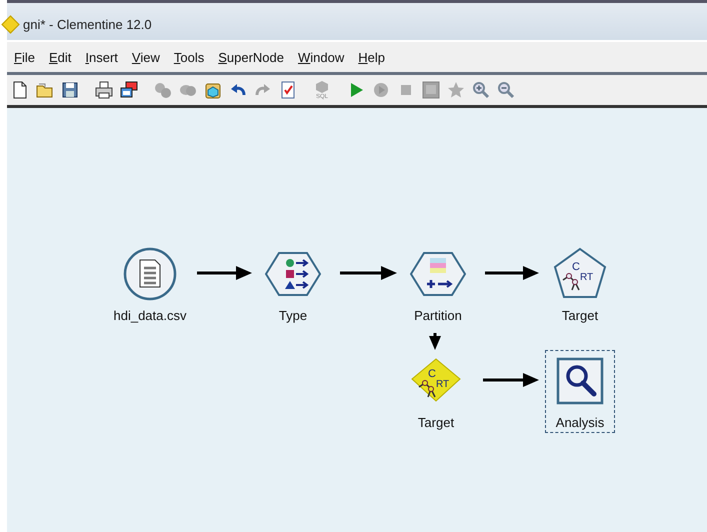 The height and width of the screenshot is (532, 707). Describe the element at coordinates (87, 24) in the screenshot. I see `window-title: gni* - Clementine 12.0` at that location.